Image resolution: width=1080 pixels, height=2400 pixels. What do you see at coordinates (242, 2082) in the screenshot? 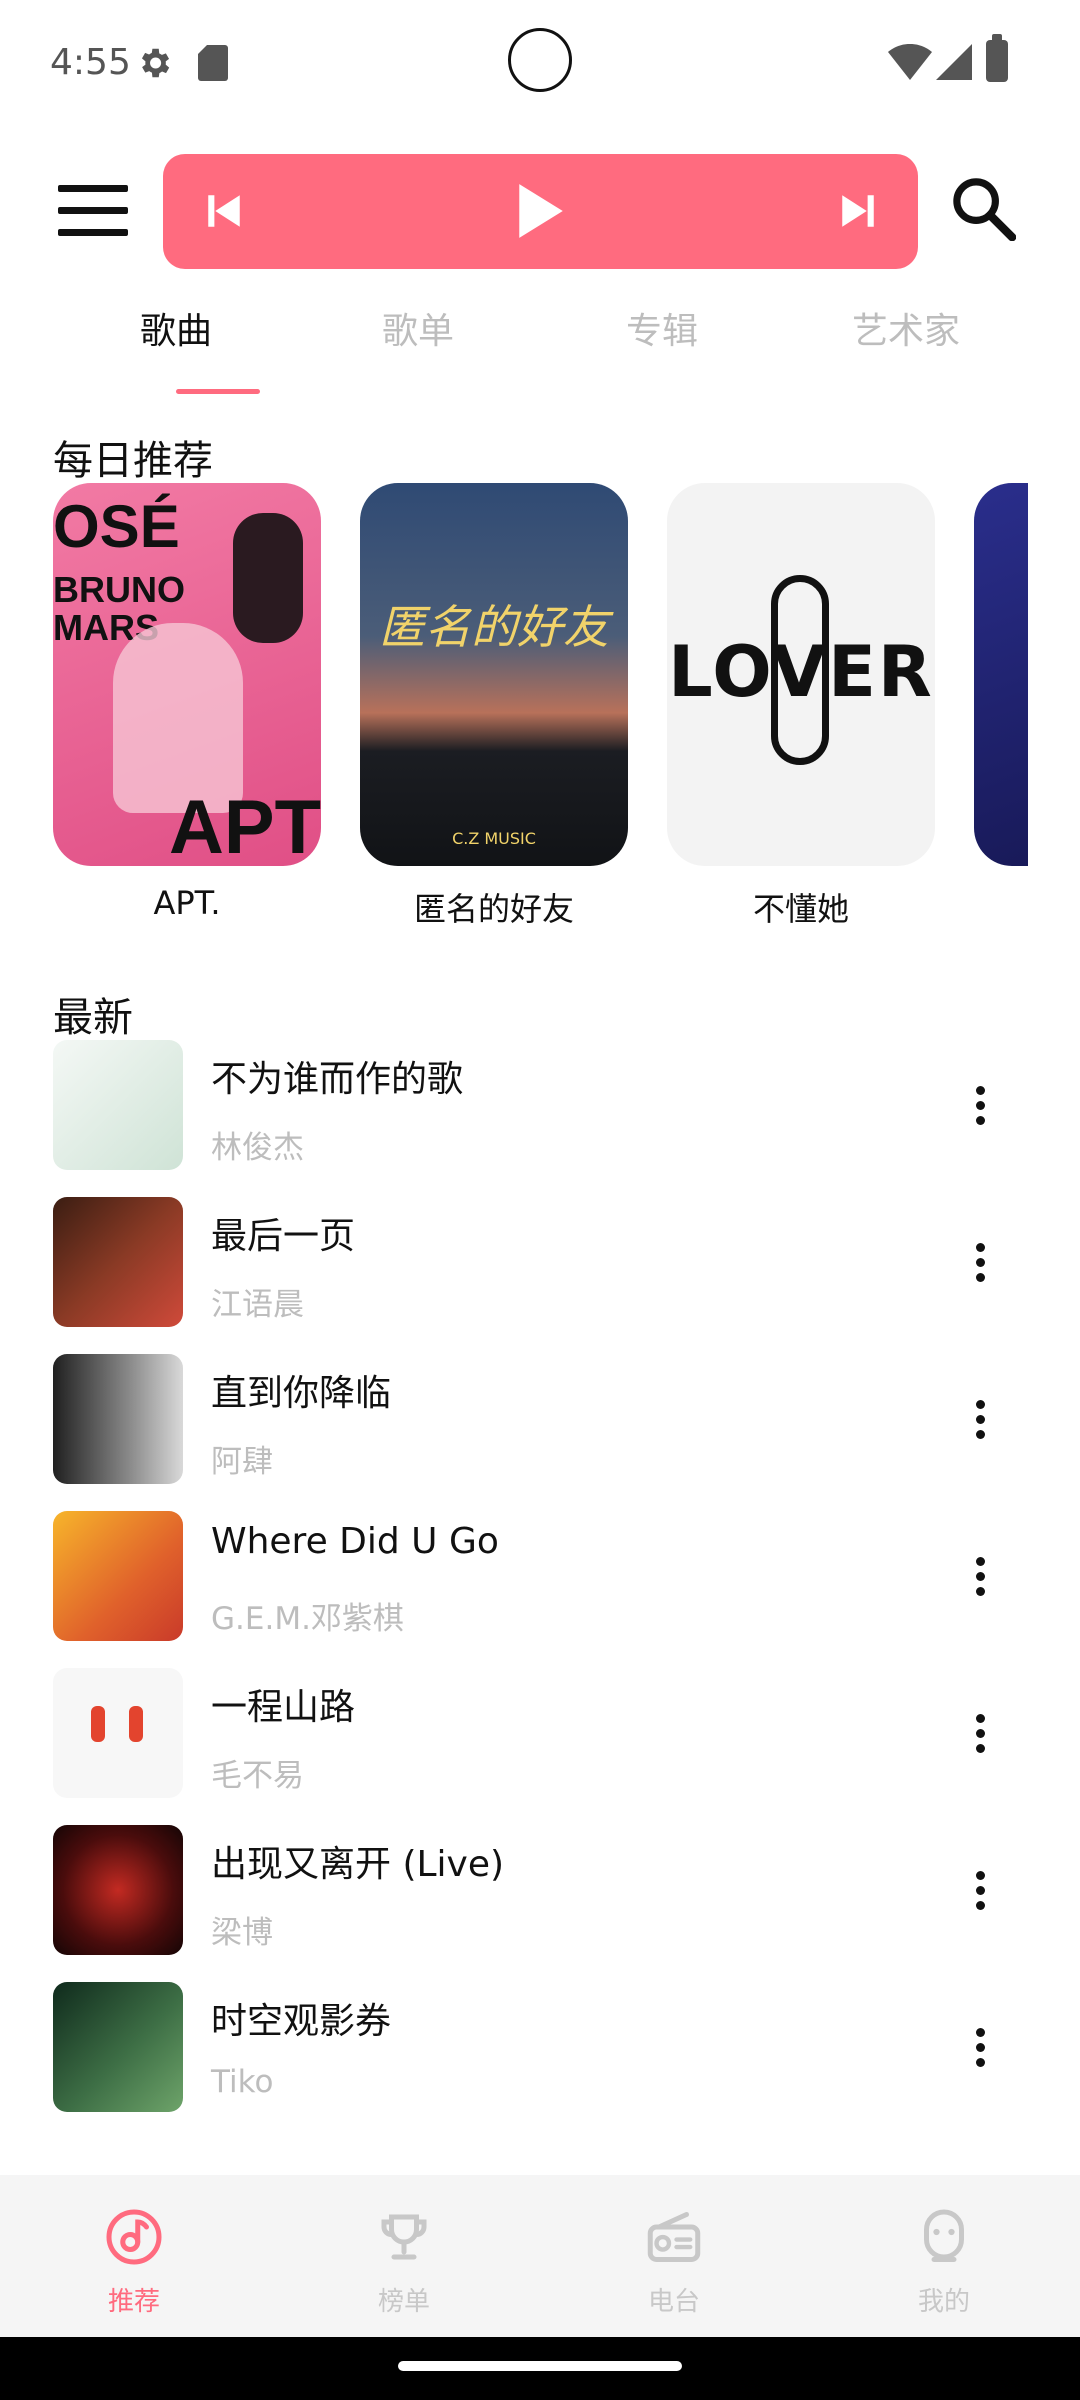
I see `song-artist: Tiko` at bounding box center [242, 2082].